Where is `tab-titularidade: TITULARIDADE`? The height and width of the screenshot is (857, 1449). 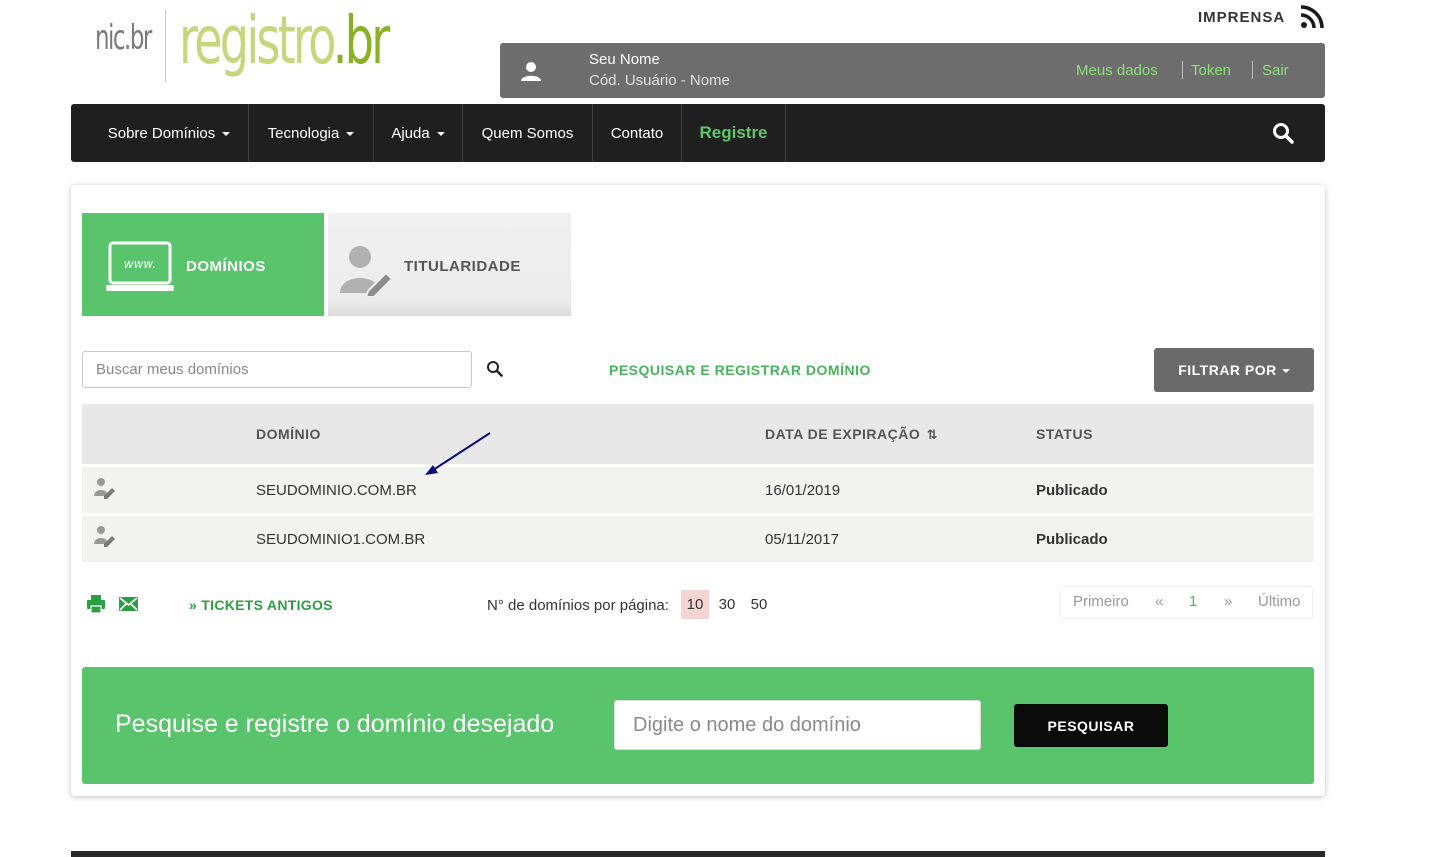 tab-titularidade: TITULARIDADE is located at coordinates (449, 264).